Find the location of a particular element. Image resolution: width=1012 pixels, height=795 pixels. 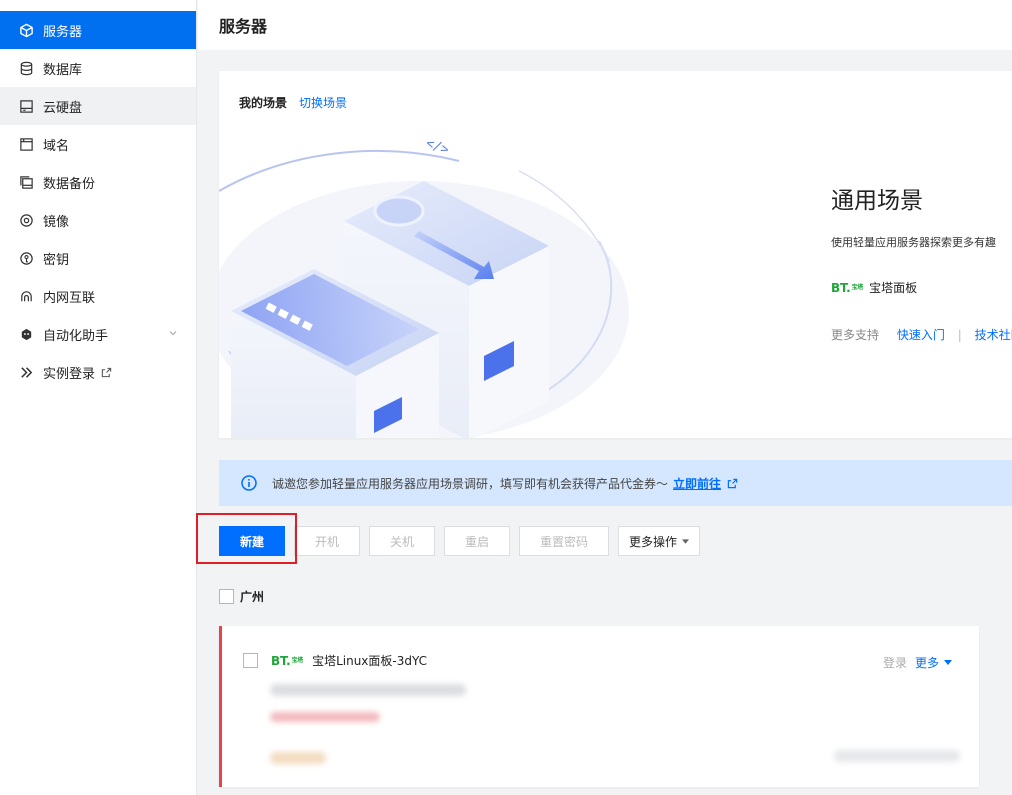

region-checkbox is located at coordinates (226, 596).